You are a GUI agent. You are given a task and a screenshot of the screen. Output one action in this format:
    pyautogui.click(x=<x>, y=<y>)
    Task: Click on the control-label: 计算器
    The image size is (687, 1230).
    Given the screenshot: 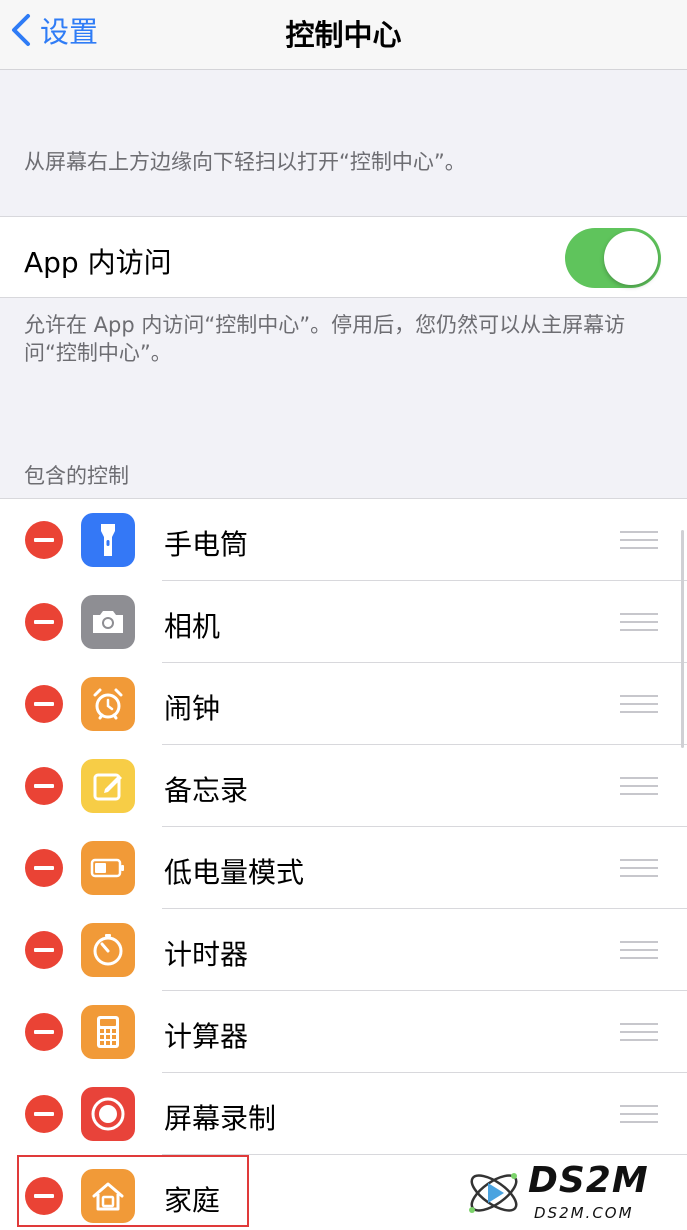 What is the action you would take?
    pyautogui.click(x=206, y=1036)
    